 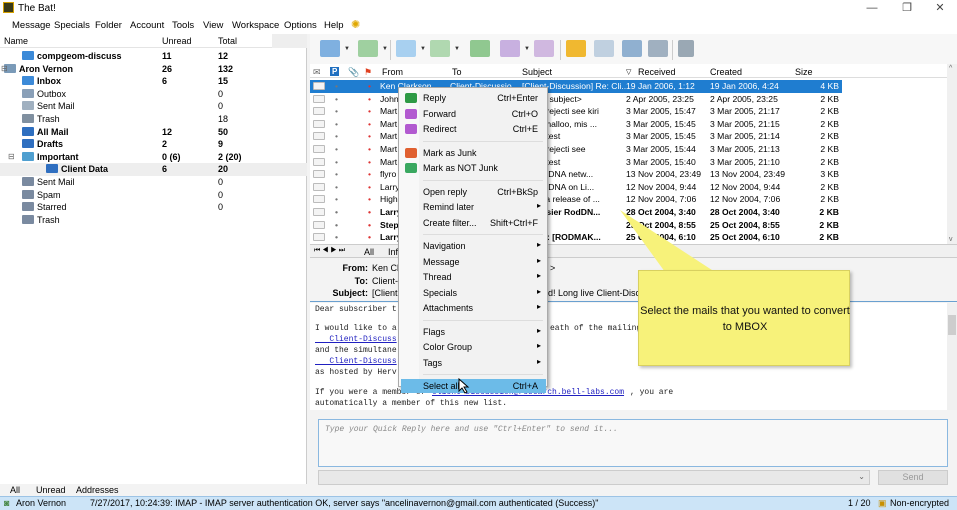 What do you see at coordinates (72, 25) in the screenshot?
I see `menu-specials: Specials` at bounding box center [72, 25].